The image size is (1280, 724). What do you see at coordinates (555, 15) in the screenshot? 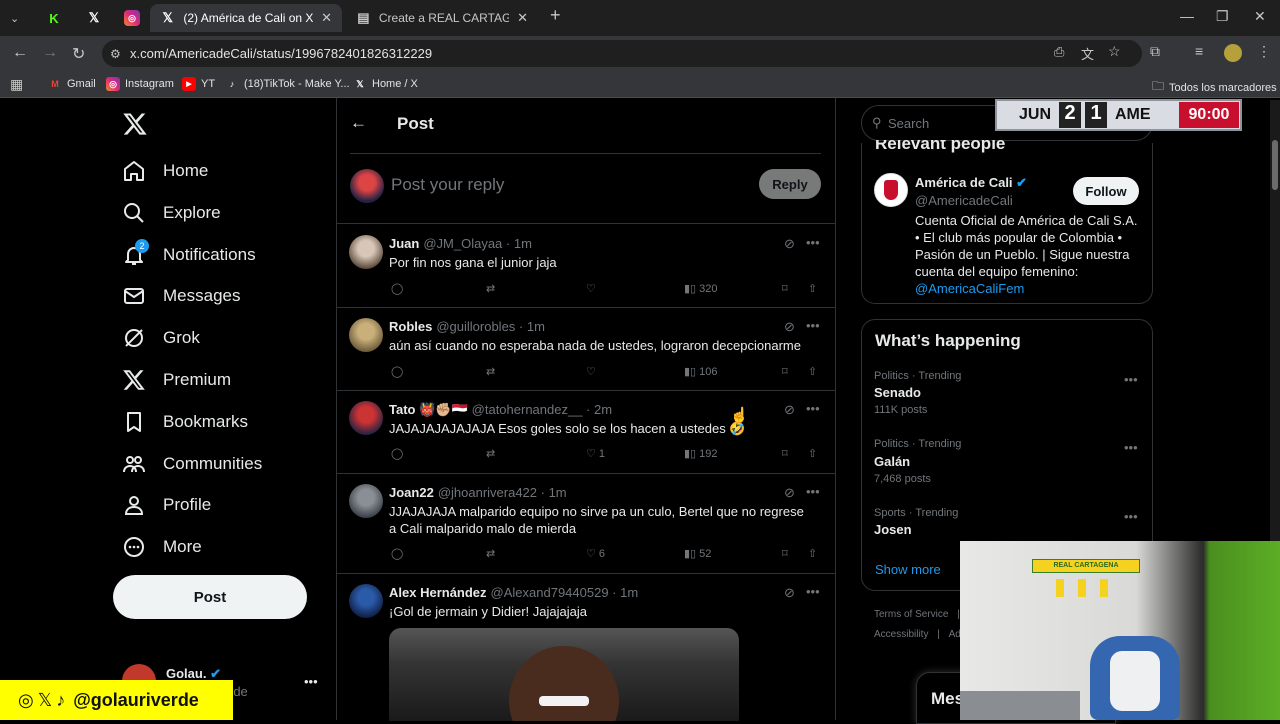
I see `new-tab-button: +` at bounding box center [555, 15].